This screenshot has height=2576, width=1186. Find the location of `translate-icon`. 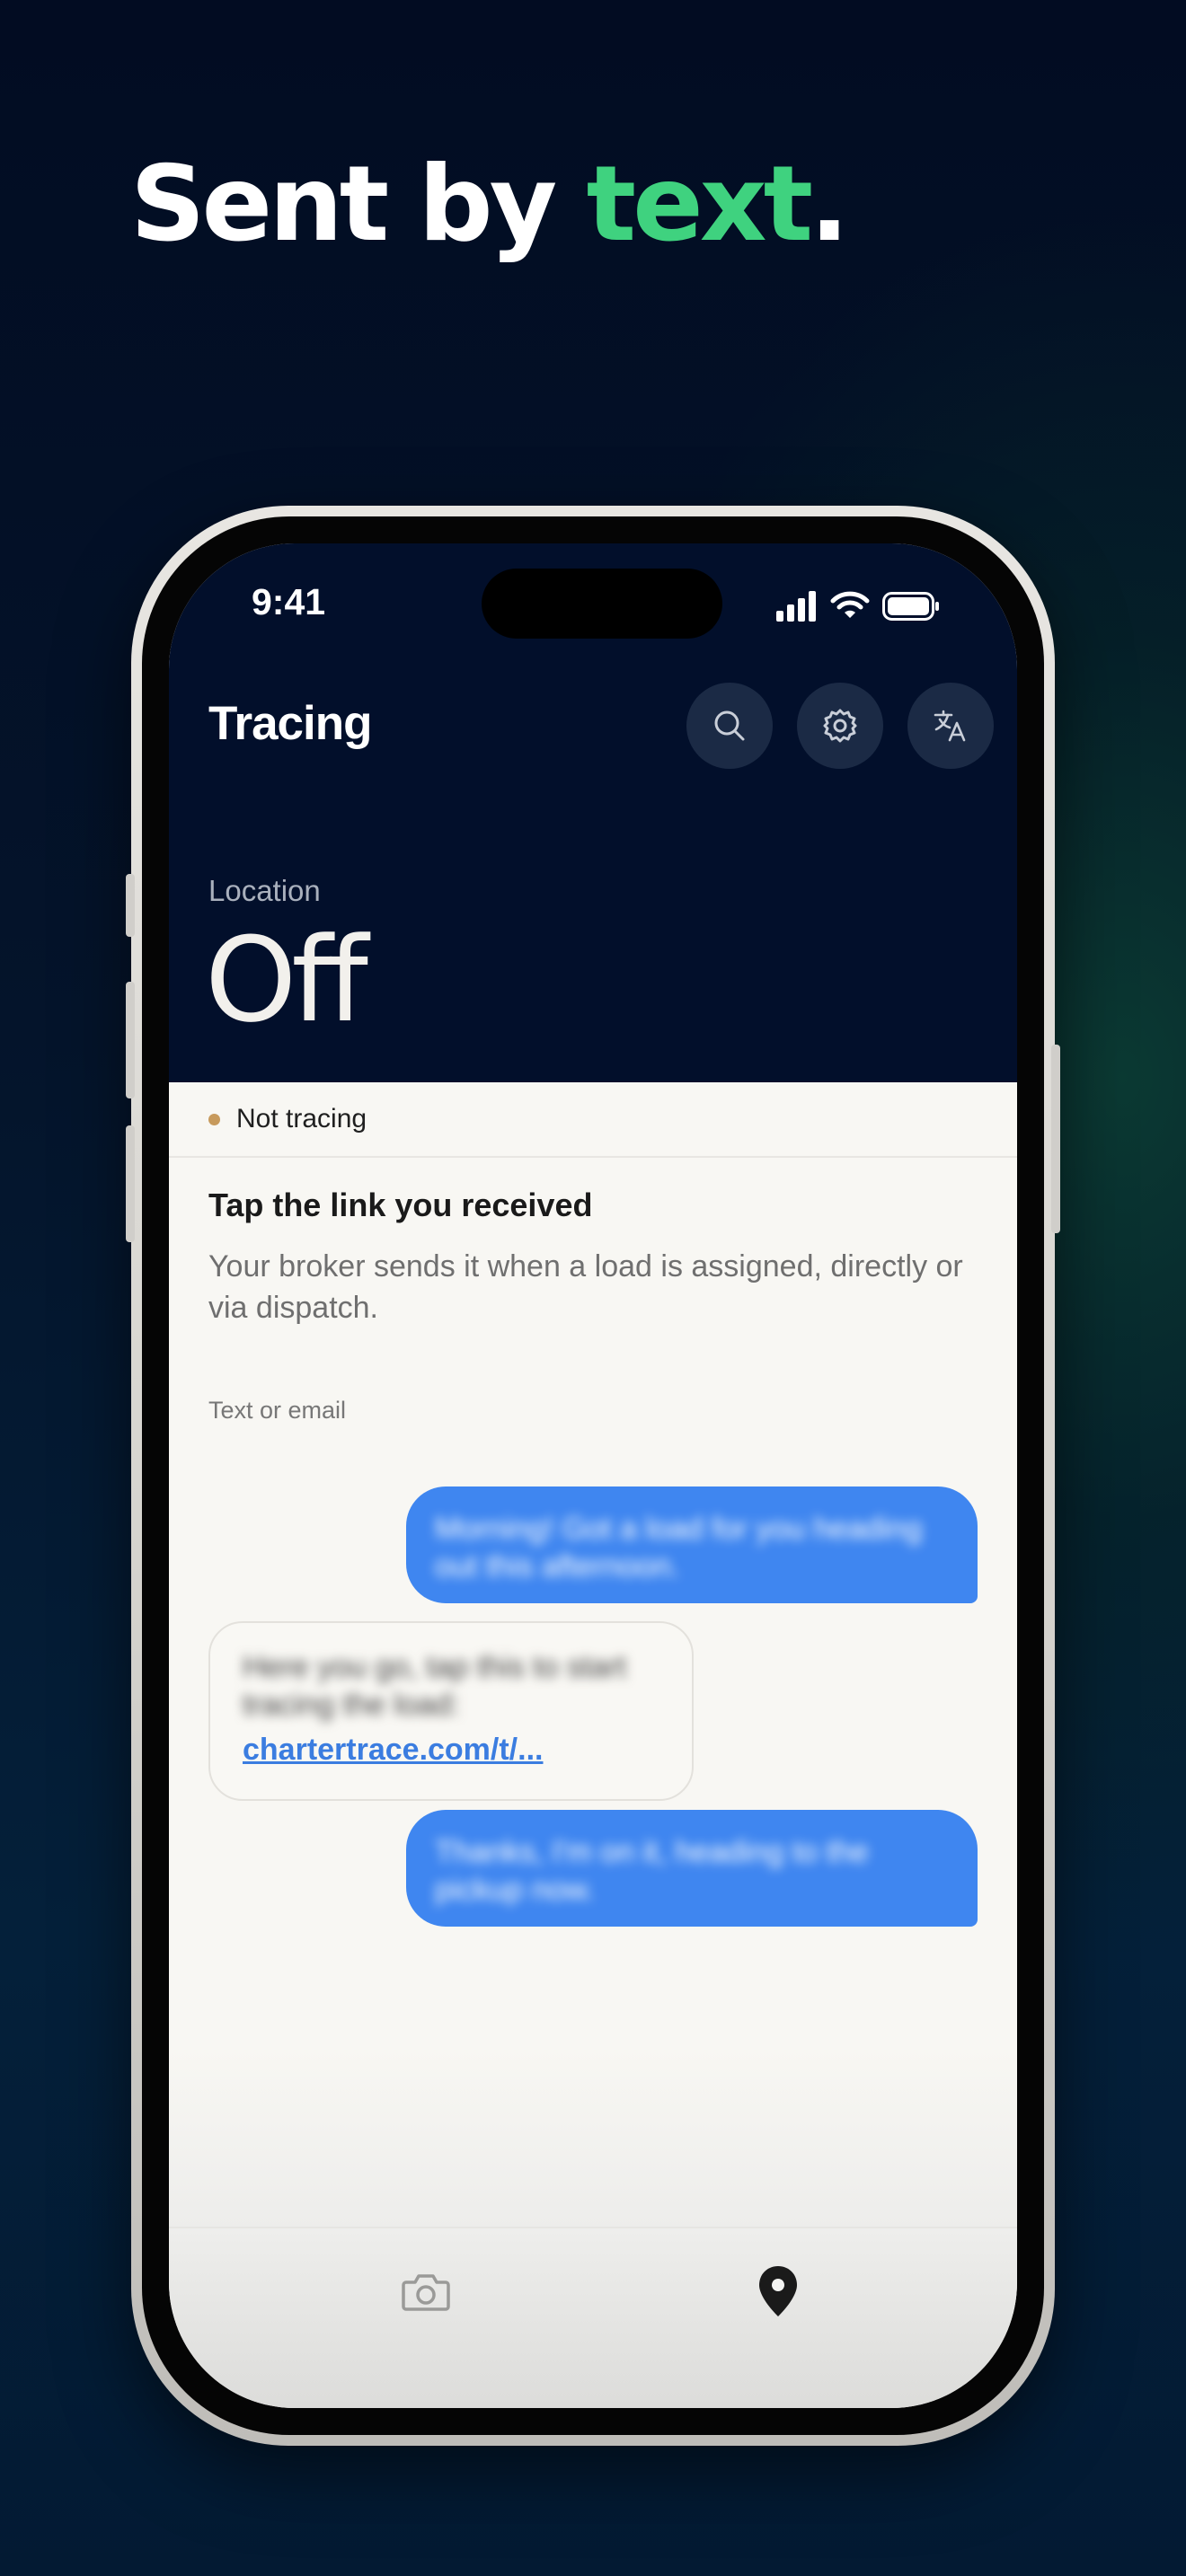

translate-icon is located at coordinates (950, 726).